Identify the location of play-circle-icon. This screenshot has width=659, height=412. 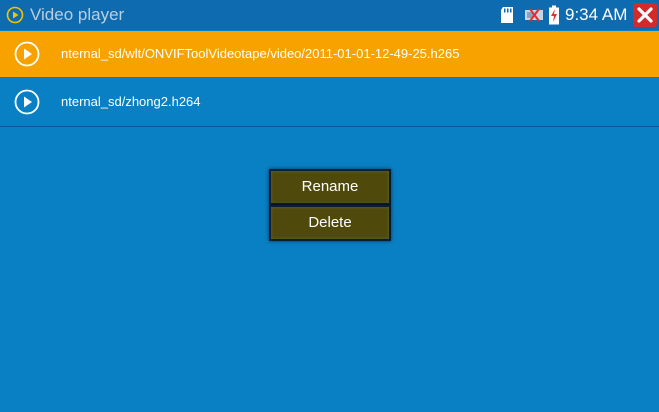
(15, 15).